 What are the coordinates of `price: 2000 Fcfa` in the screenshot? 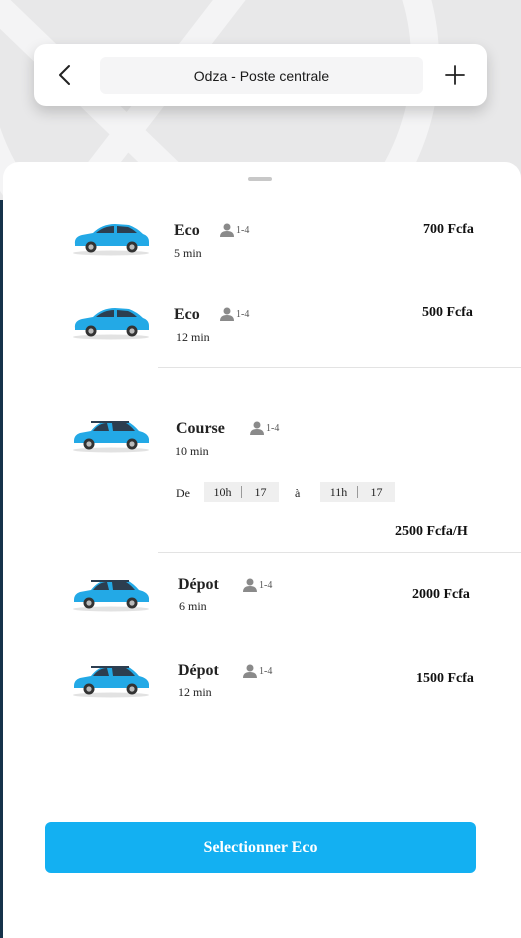 It's located at (441, 594).